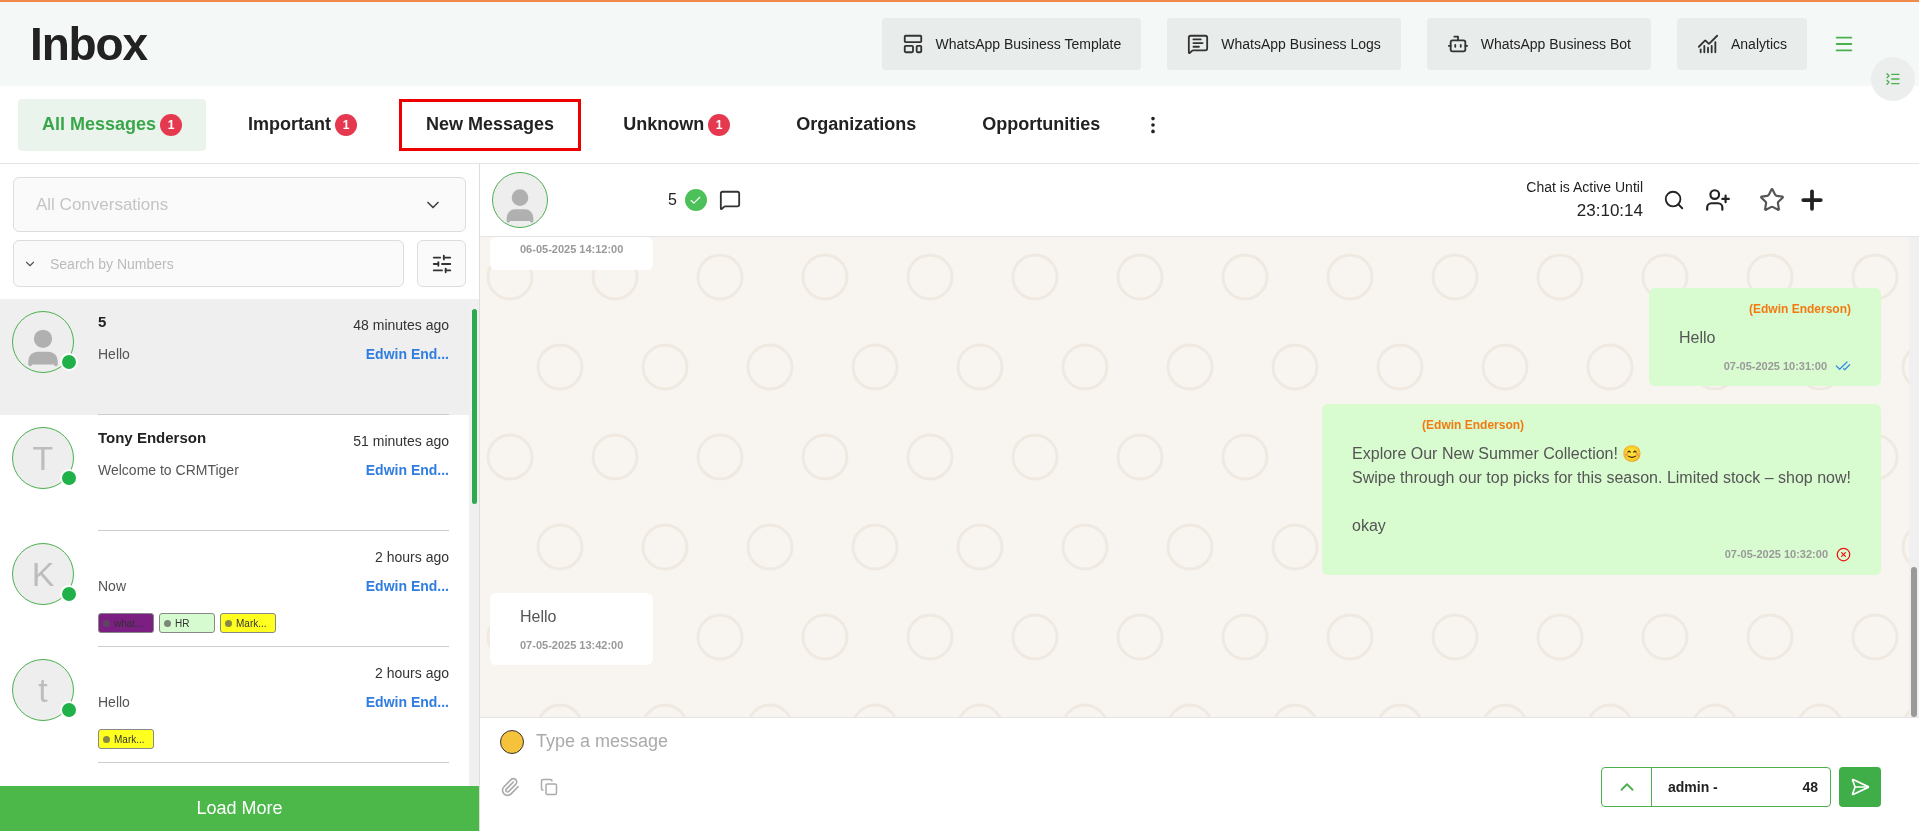 This screenshot has width=1919, height=831. What do you see at coordinates (1776, 554) in the screenshot?
I see `message-time: 07-05-2025 10:32:00` at bounding box center [1776, 554].